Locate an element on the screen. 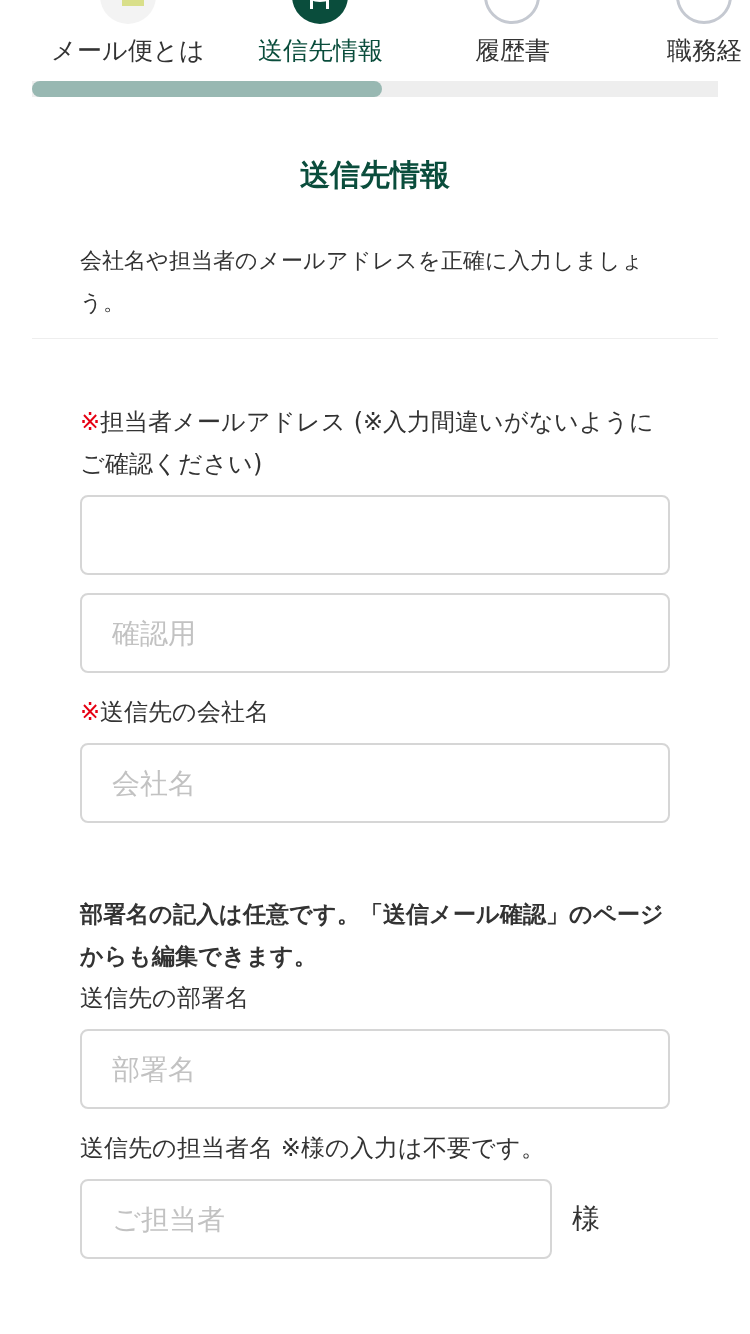 The width and height of the screenshot is (750, 1334). field-label: 送信先の部署名 is located at coordinates (164, 998).